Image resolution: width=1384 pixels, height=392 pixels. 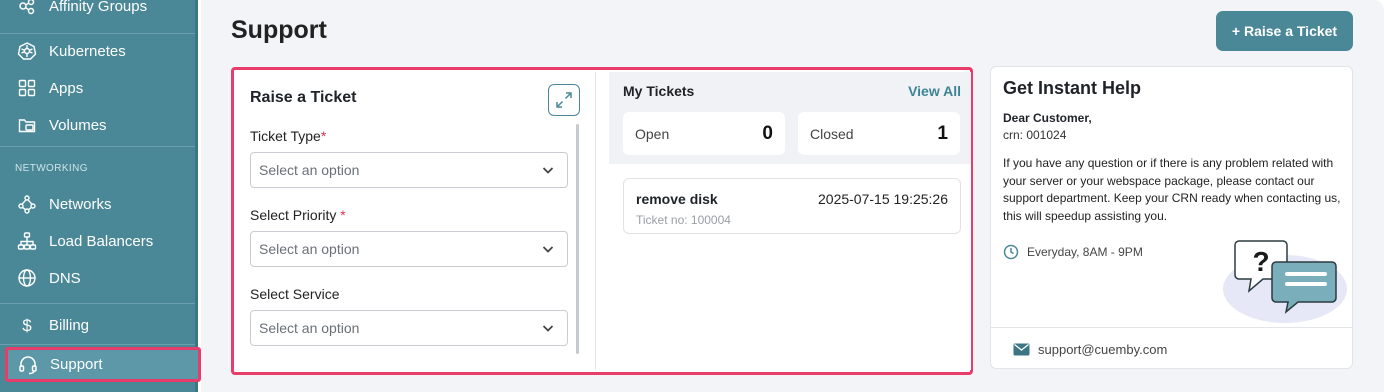 What do you see at coordinates (1085, 252) in the screenshot?
I see `hours-text: Everyday, 8AM - 9PM` at bounding box center [1085, 252].